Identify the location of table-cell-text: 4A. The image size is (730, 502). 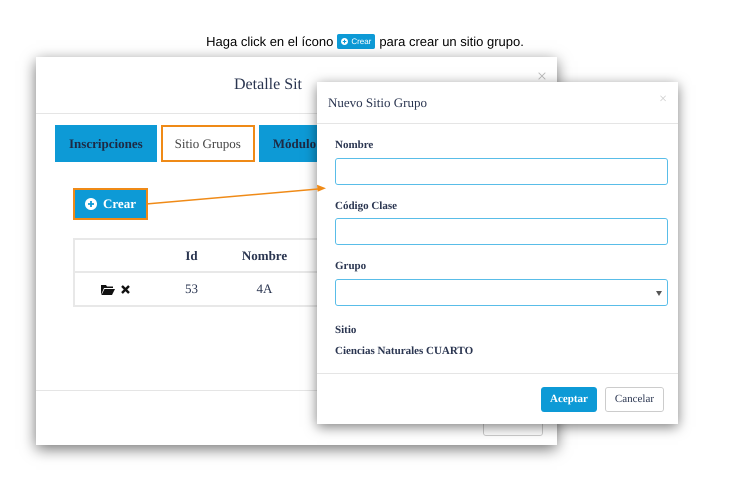
(264, 289).